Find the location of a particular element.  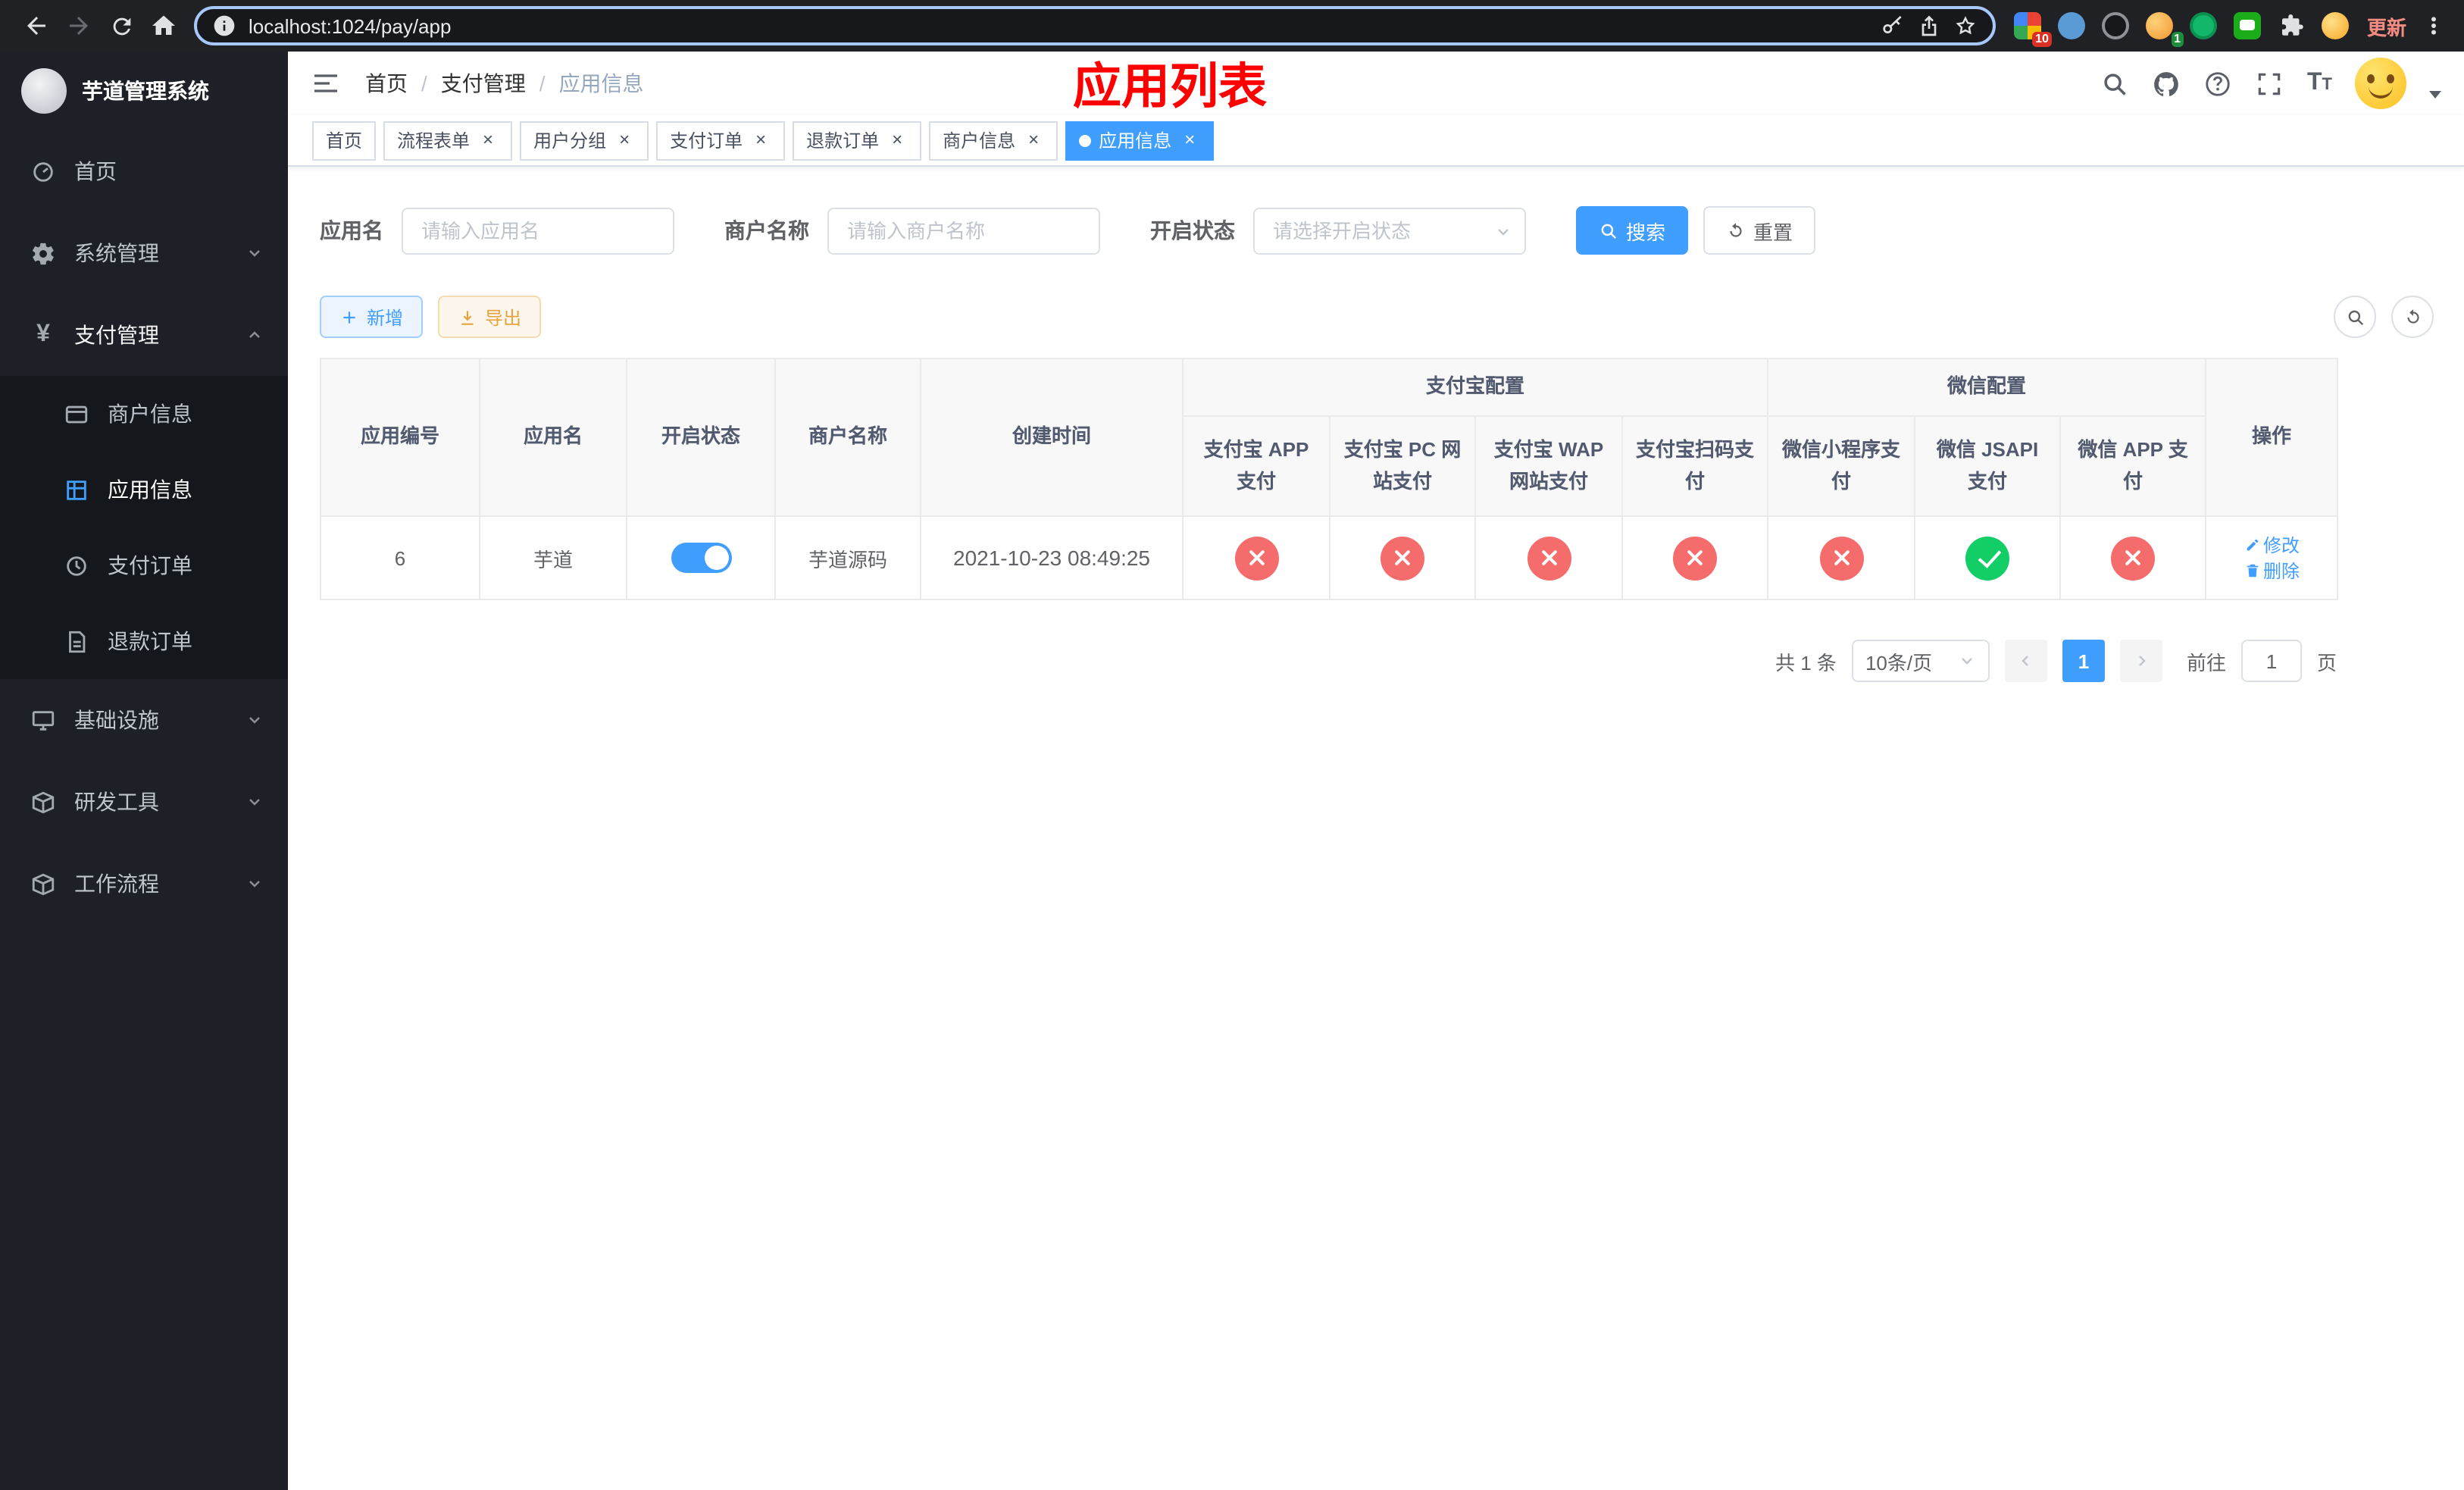

wx-jsapi-status-icon is located at coordinates (1987, 558).